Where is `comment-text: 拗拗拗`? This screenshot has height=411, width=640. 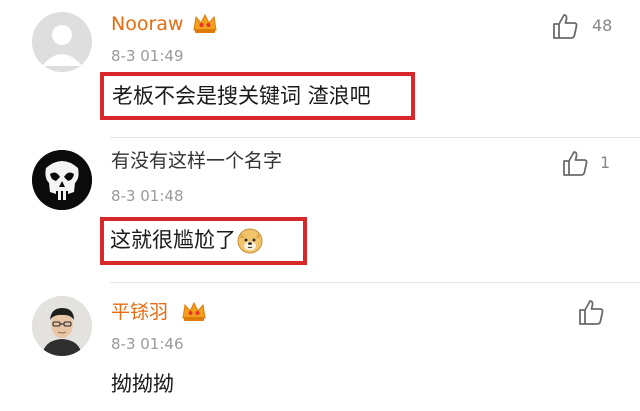 comment-text: 拗拗拗 is located at coordinates (142, 384).